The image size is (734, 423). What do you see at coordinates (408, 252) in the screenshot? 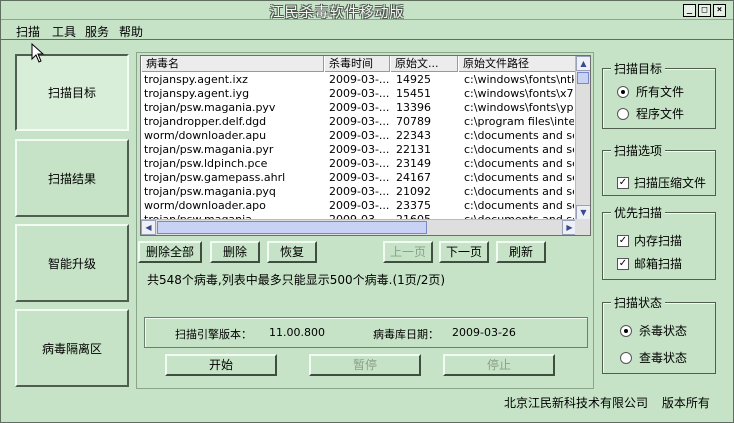
I see `prev-page-button: 上一页` at bounding box center [408, 252].